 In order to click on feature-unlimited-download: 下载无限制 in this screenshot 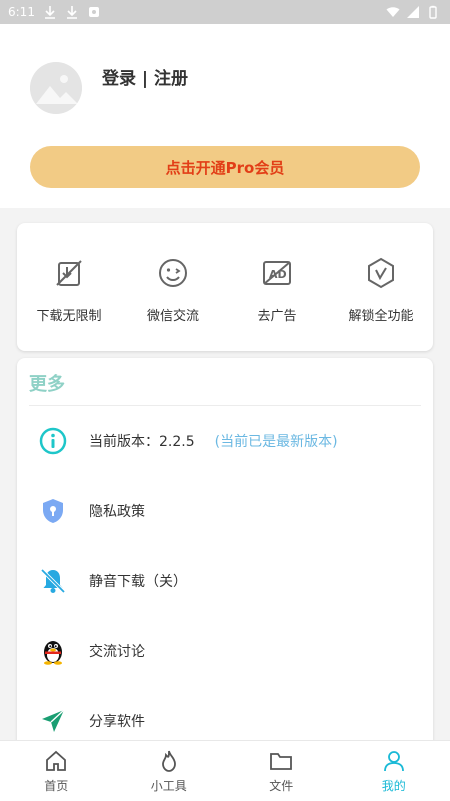, I will do `click(69, 287)`.